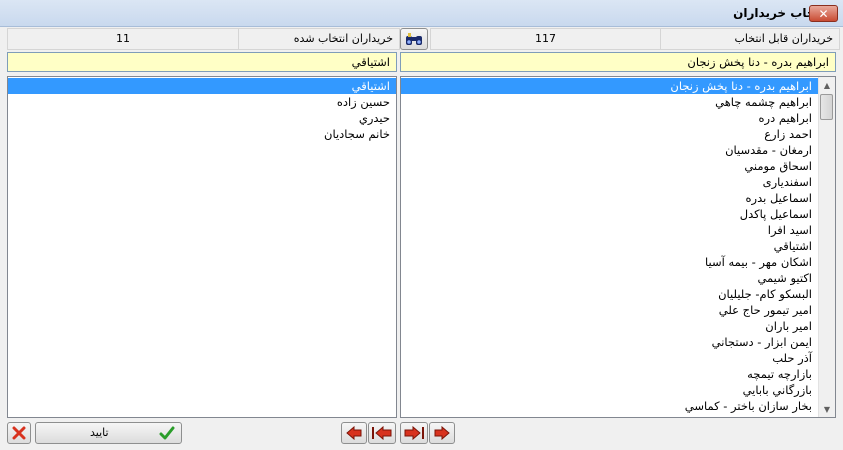 The width and height of the screenshot is (843, 450). I want to click on list-item: ابراهيم چشمه چاهي, so click(609, 102).